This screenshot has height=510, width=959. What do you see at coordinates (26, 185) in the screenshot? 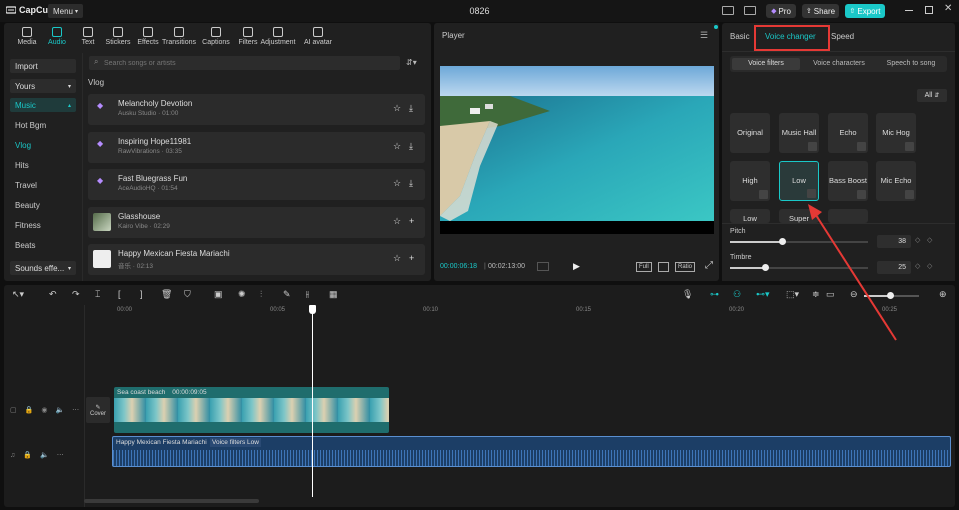
I see `sidebar-item-travel: Travel` at bounding box center [26, 185].